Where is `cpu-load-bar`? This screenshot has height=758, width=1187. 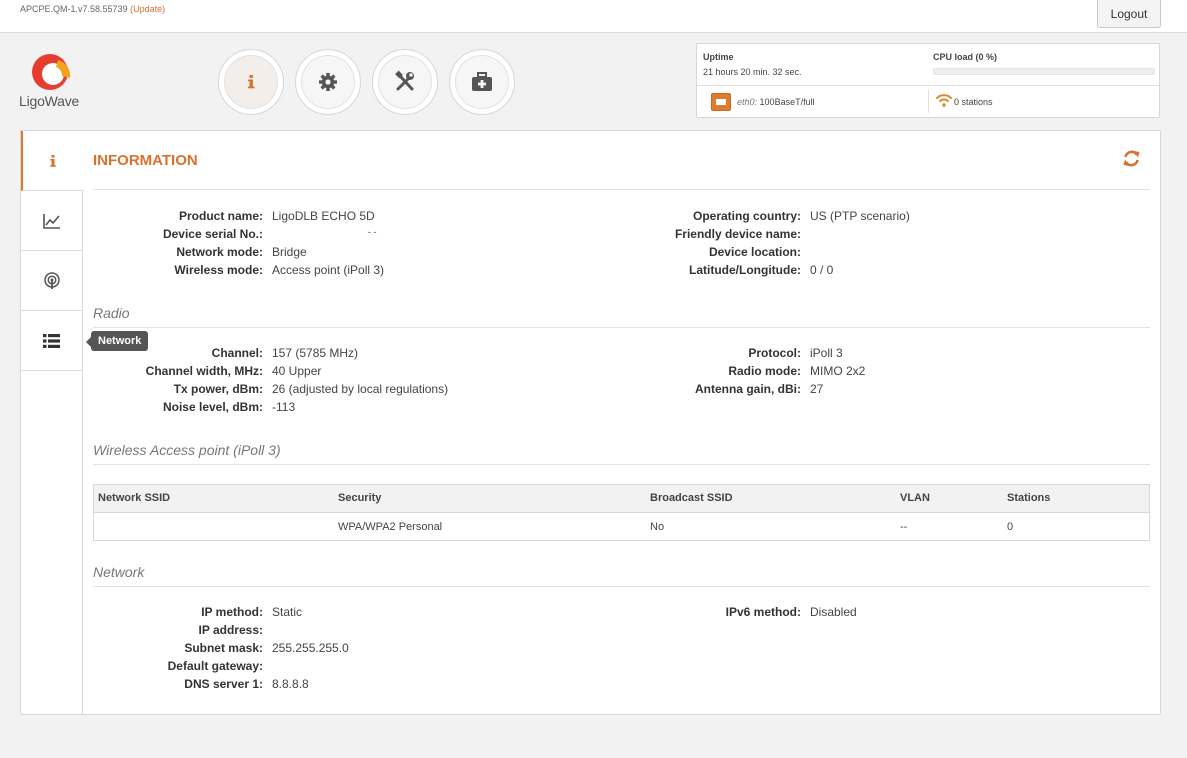 cpu-load-bar is located at coordinates (1044, 71).